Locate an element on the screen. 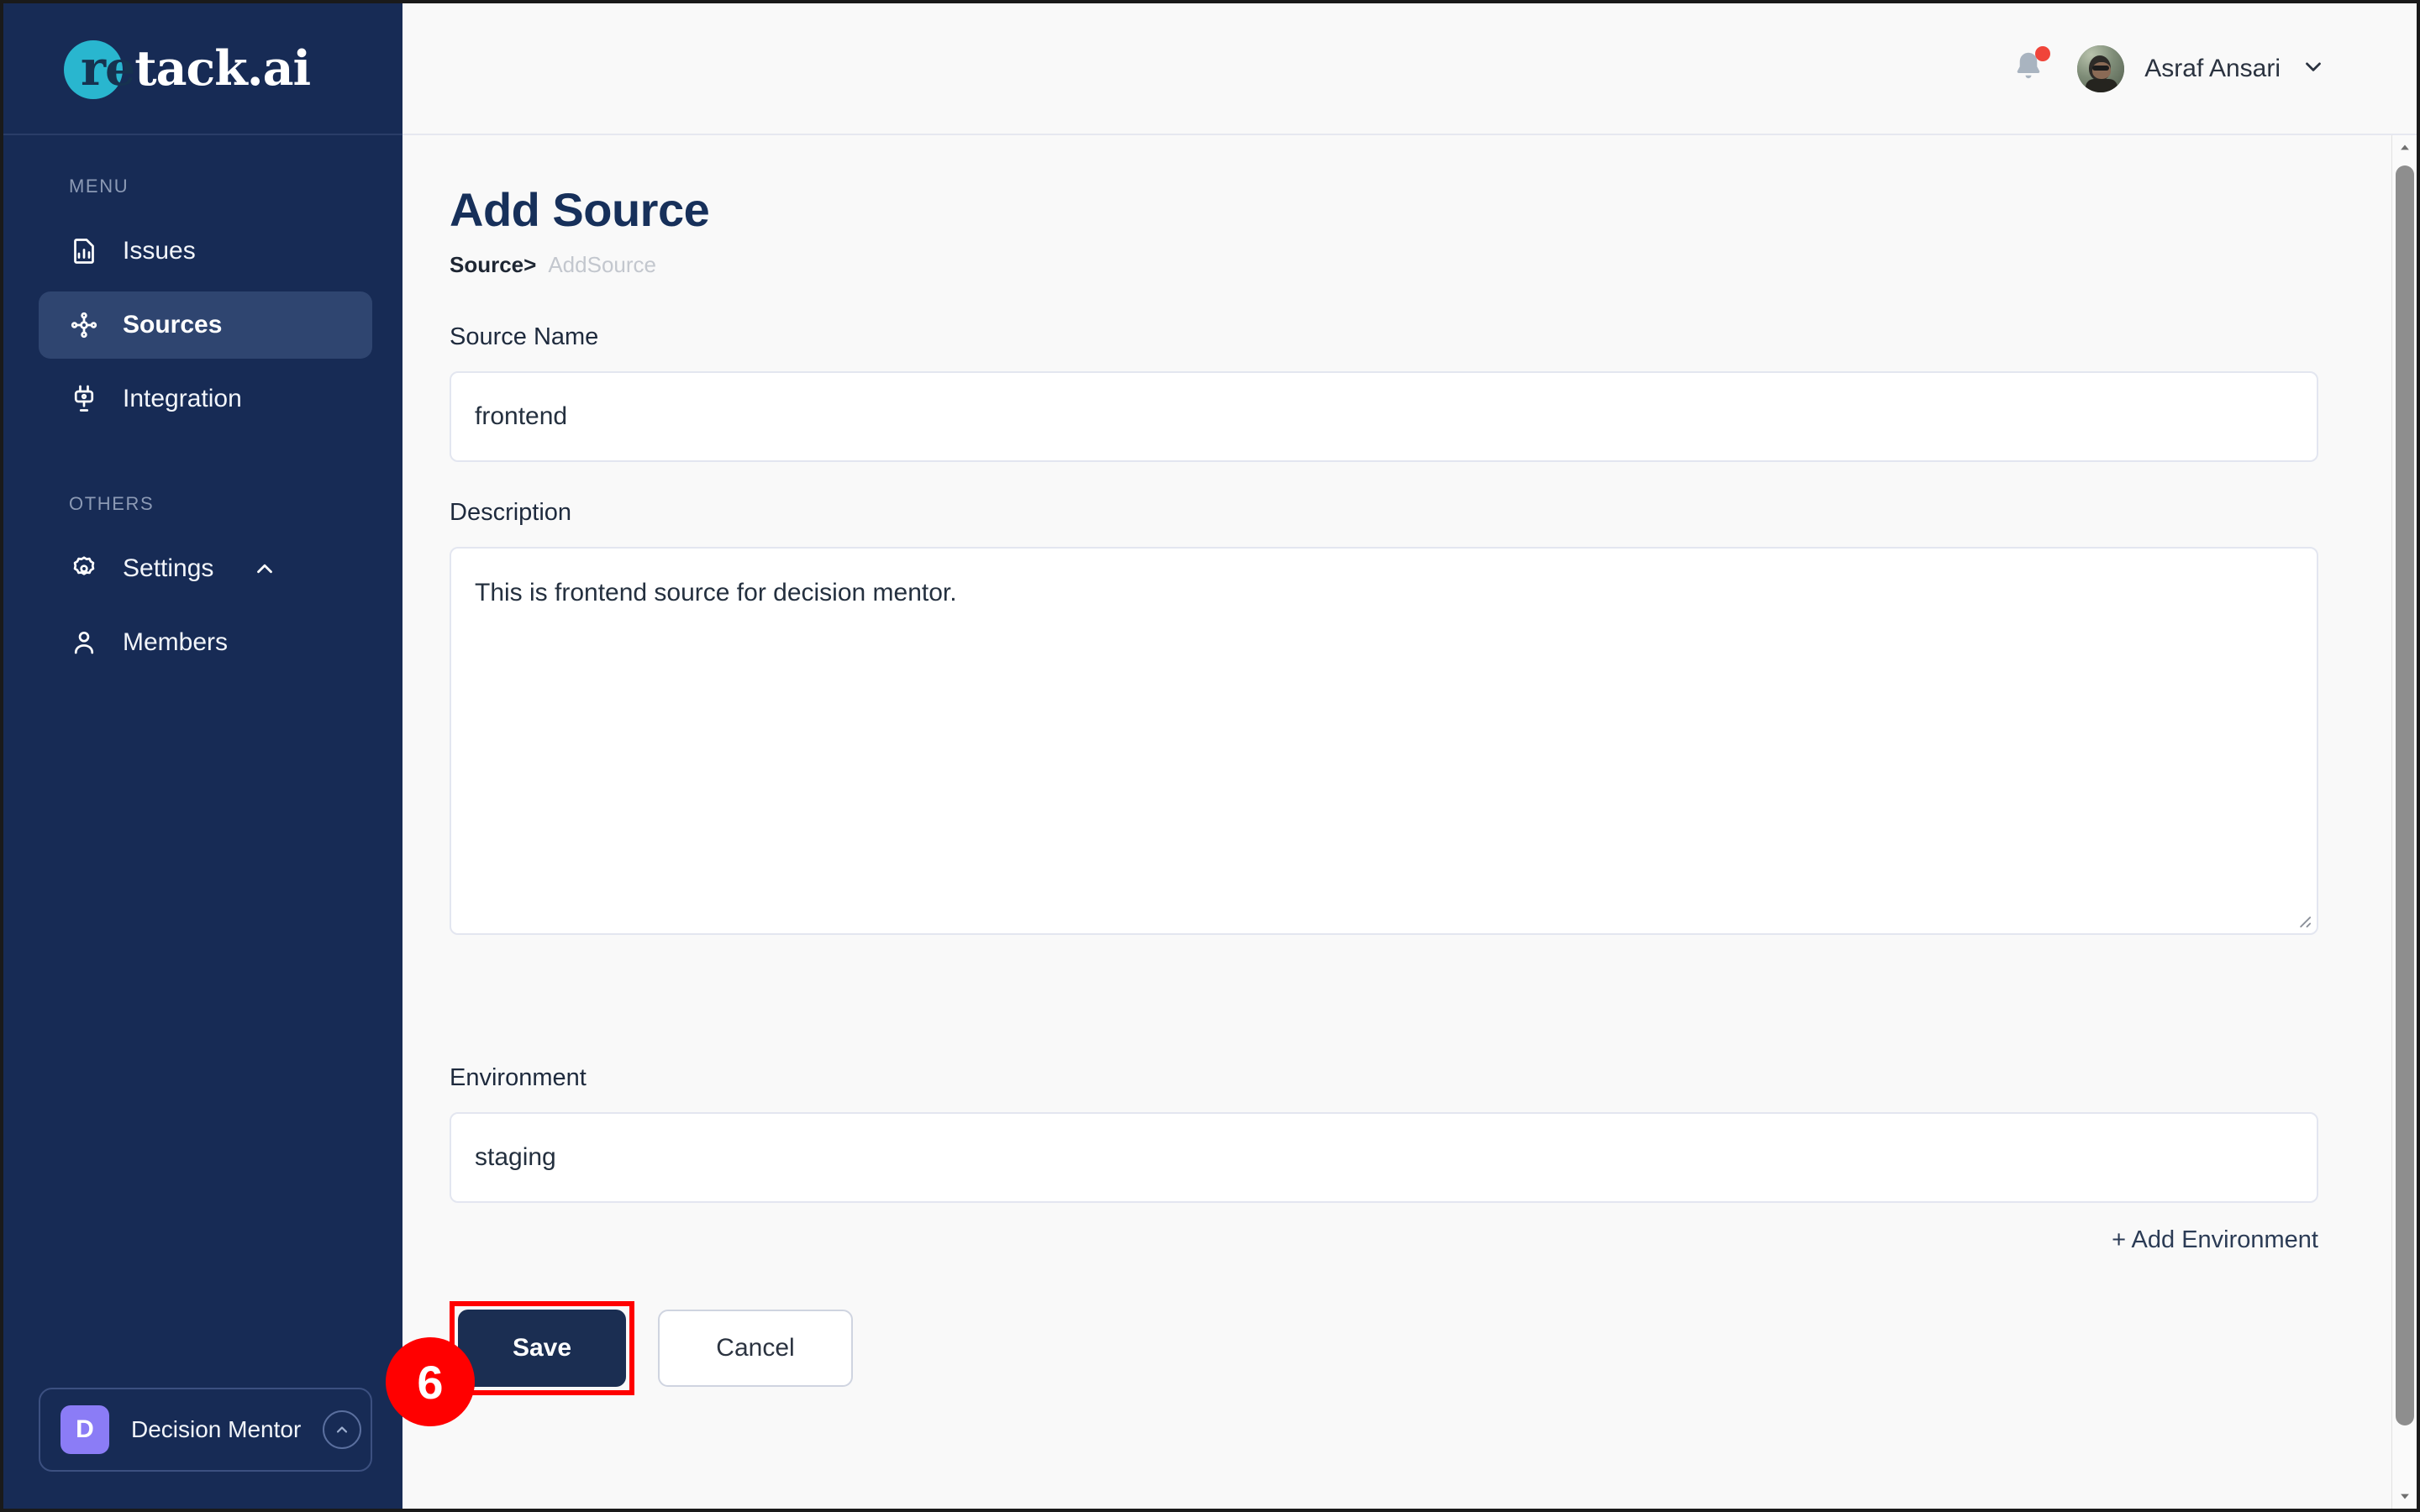 The width and height of the screenshot is (2420, 1512). annotation-step-badge: 6 is located at coordinates (431, 1381).